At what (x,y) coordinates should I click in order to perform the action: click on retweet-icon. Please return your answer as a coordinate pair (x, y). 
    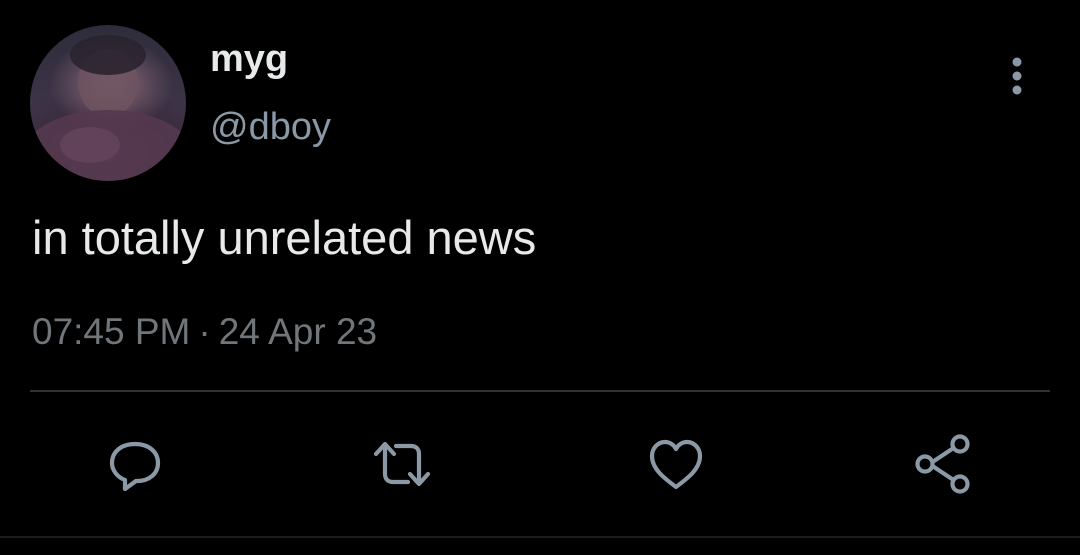
    Looking at the image, I should click on (402, 464).